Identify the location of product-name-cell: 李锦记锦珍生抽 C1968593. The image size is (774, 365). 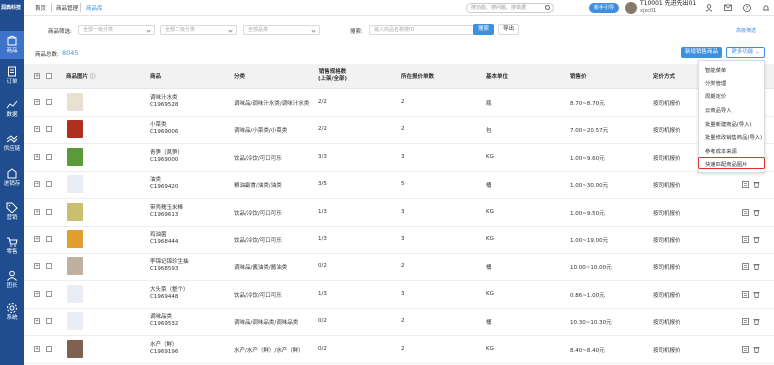
(169, 266).